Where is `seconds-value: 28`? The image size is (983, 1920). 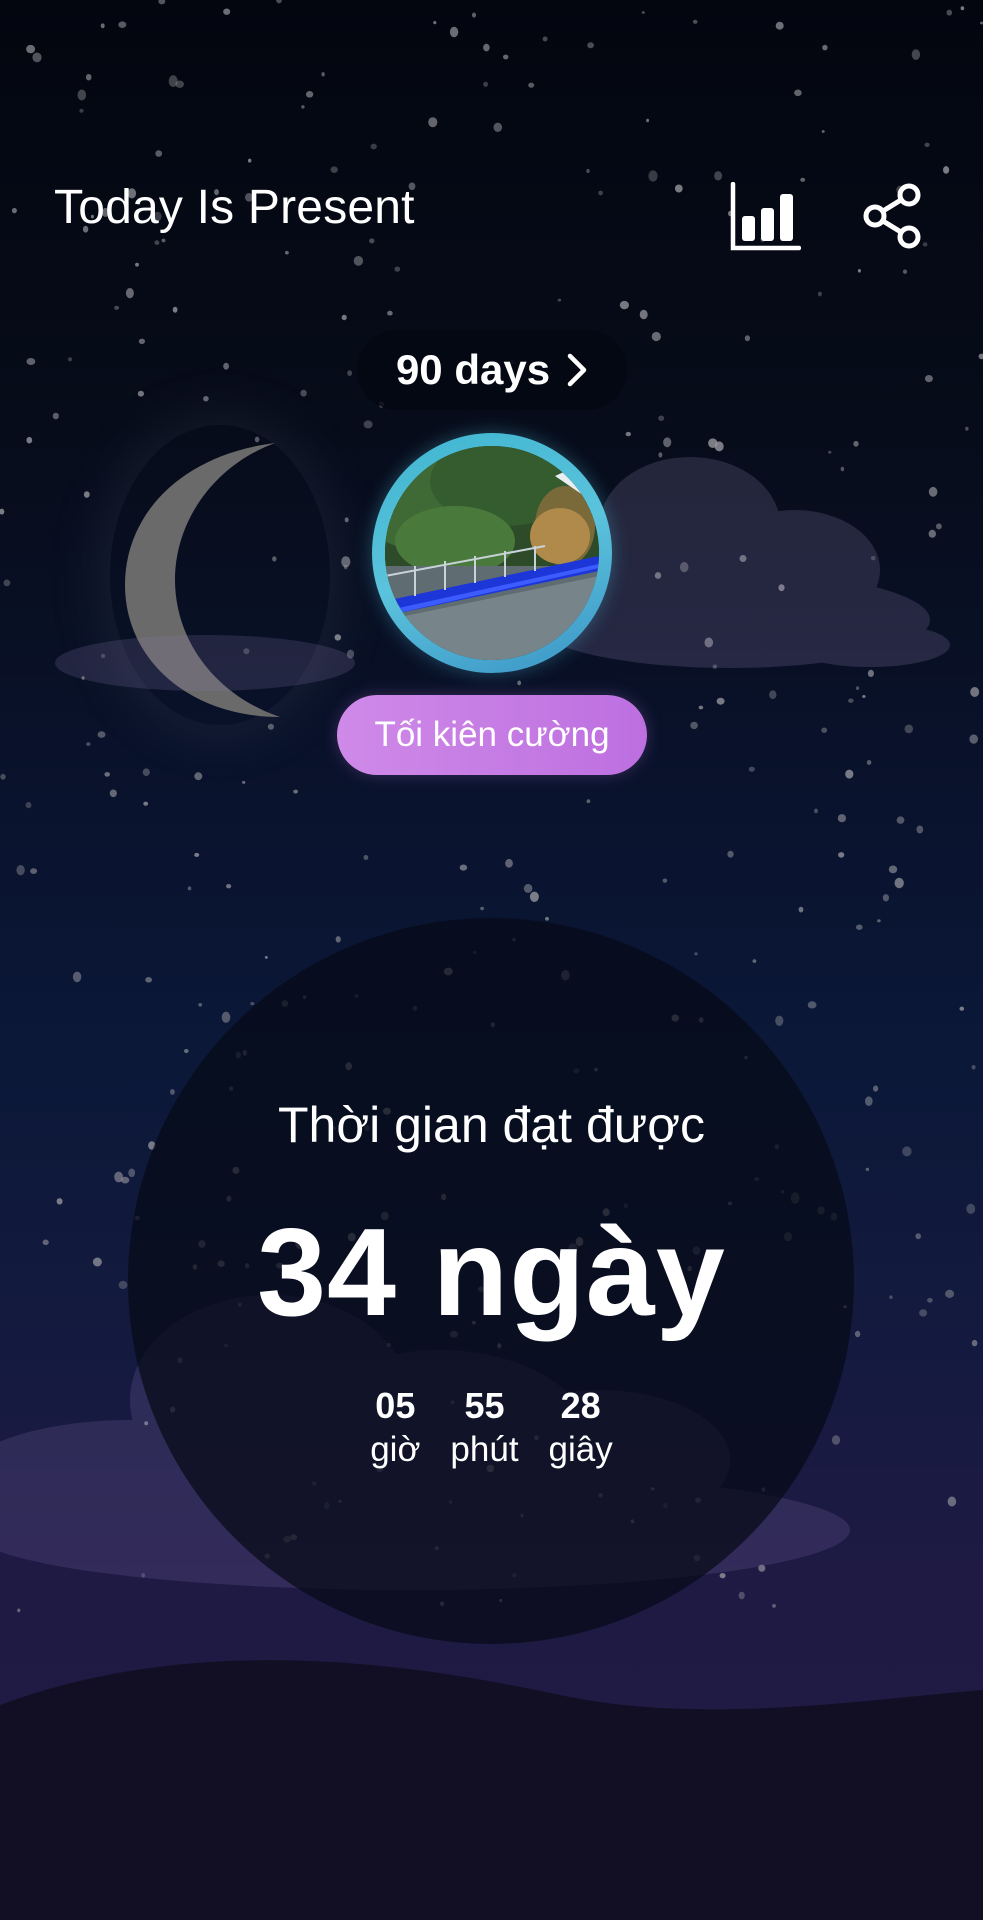
seconds-value: 28 is located at coordinates (580, 1405).